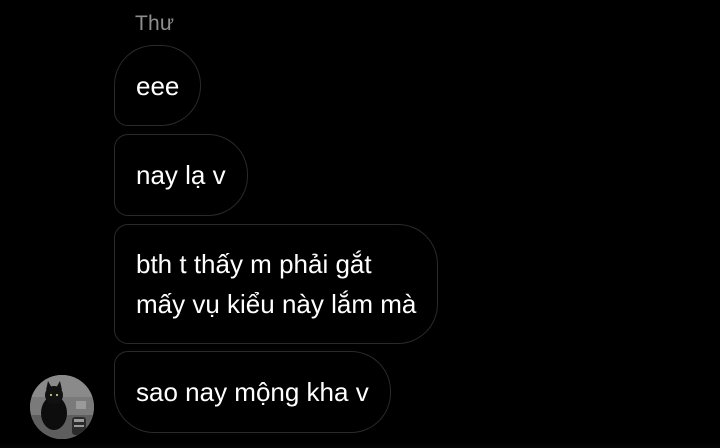  I want to click on message-text: eee, so click(158, 86).